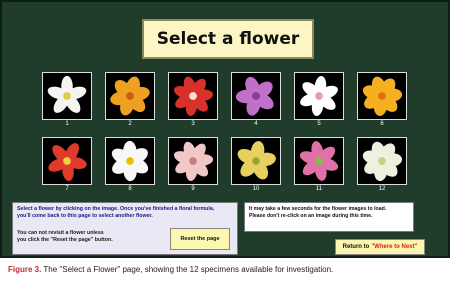 The width and height of the screenshot is (450, 286). I want to click on return-link-text: "Where to Next", so click(394, 247).